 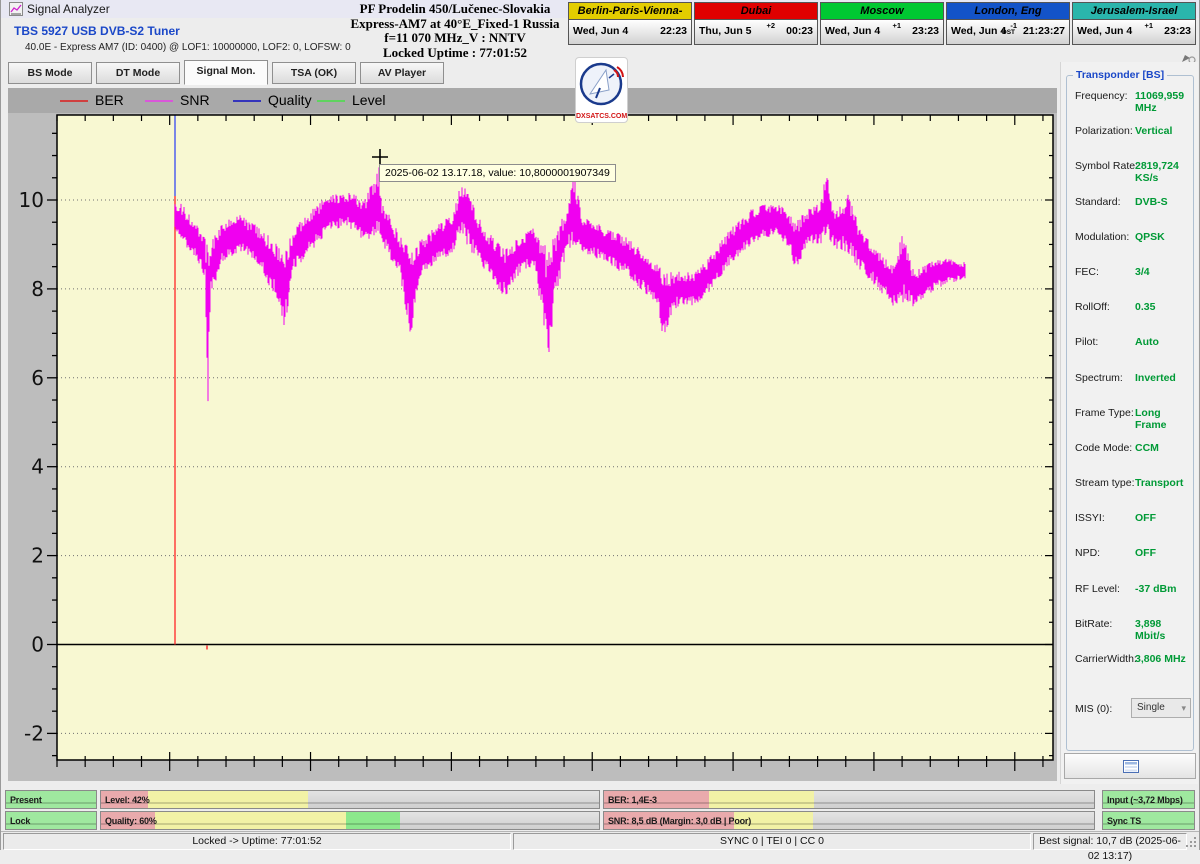 What do you see at coordinates (1157, 172) in the screenshot?
I see `tp-value: 2819,724 KS/s` at bounding box center [1157, 172].